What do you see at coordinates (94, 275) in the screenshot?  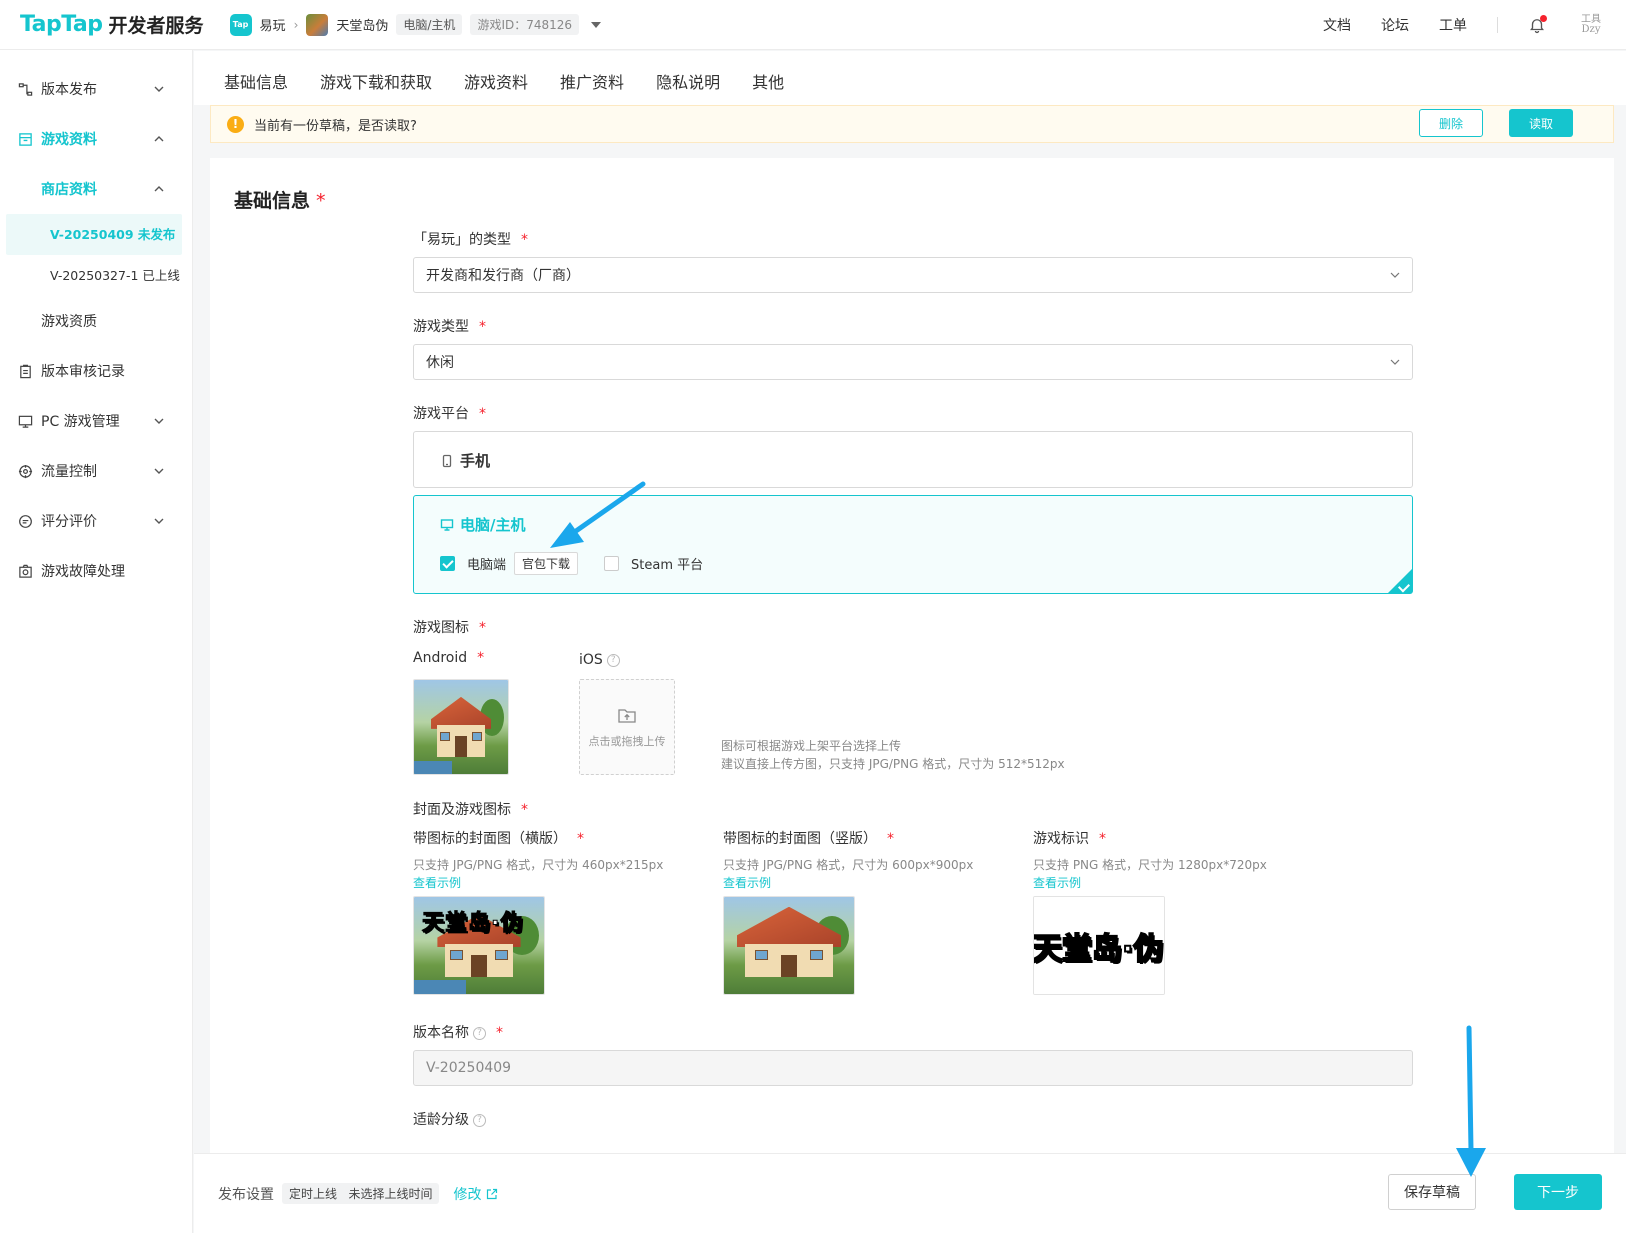 I see `sidebar-item-version-20250327: V-20250327-1 已上线` at bounding box center [94, 275].